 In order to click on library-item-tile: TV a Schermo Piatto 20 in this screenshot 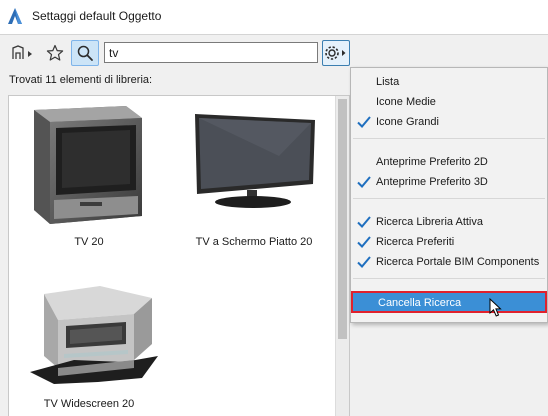, I will do `click(254, 178)`.